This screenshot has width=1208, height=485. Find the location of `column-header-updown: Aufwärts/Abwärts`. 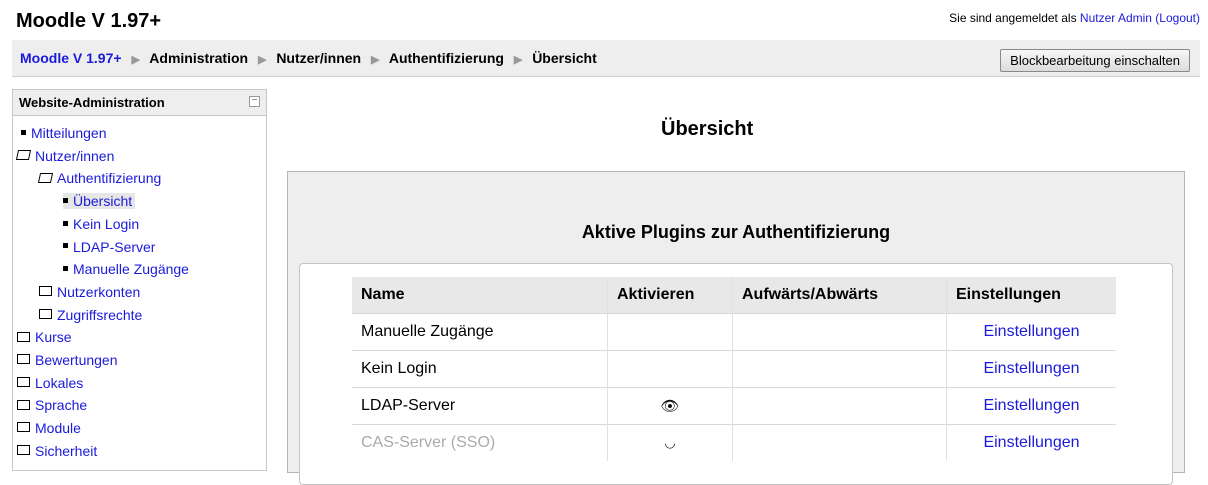

column-header-updown: Aufwärts/Abwärts is located at coordinates (839, 295).